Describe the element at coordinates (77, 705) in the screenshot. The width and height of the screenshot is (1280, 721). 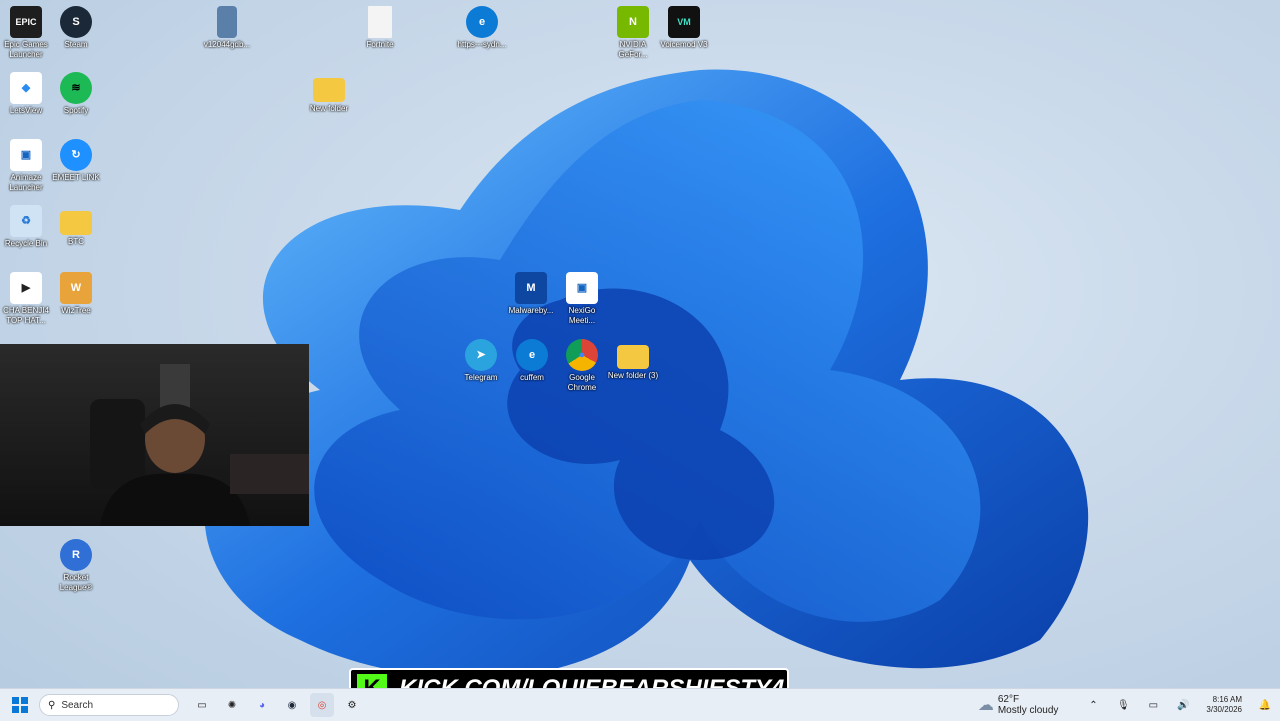
I see `search-placeholder: Search` at that location.